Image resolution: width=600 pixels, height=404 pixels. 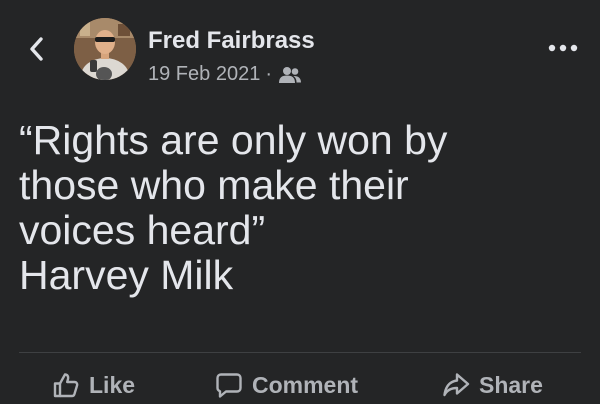 What do you see at coordinates (456, 385) in the screenshot?
I see `share-arrow-icon` at bounding box center [456, 385].